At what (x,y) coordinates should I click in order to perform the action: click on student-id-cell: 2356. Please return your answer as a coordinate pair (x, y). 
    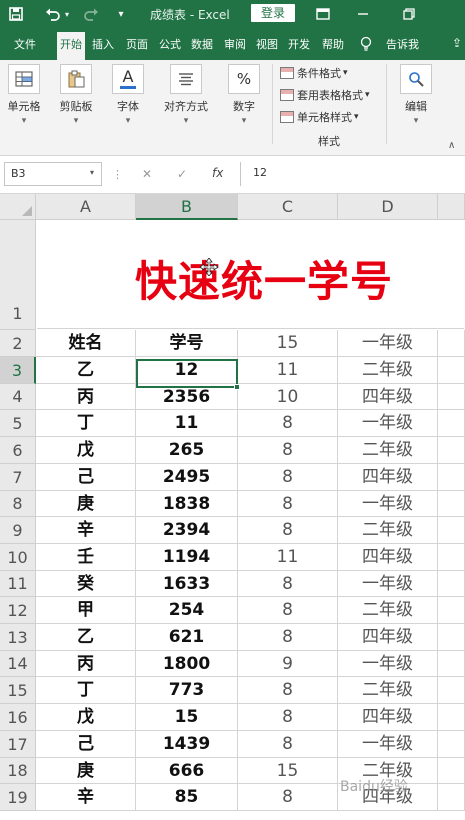
    Looking at the image, I should click on (187, 397).